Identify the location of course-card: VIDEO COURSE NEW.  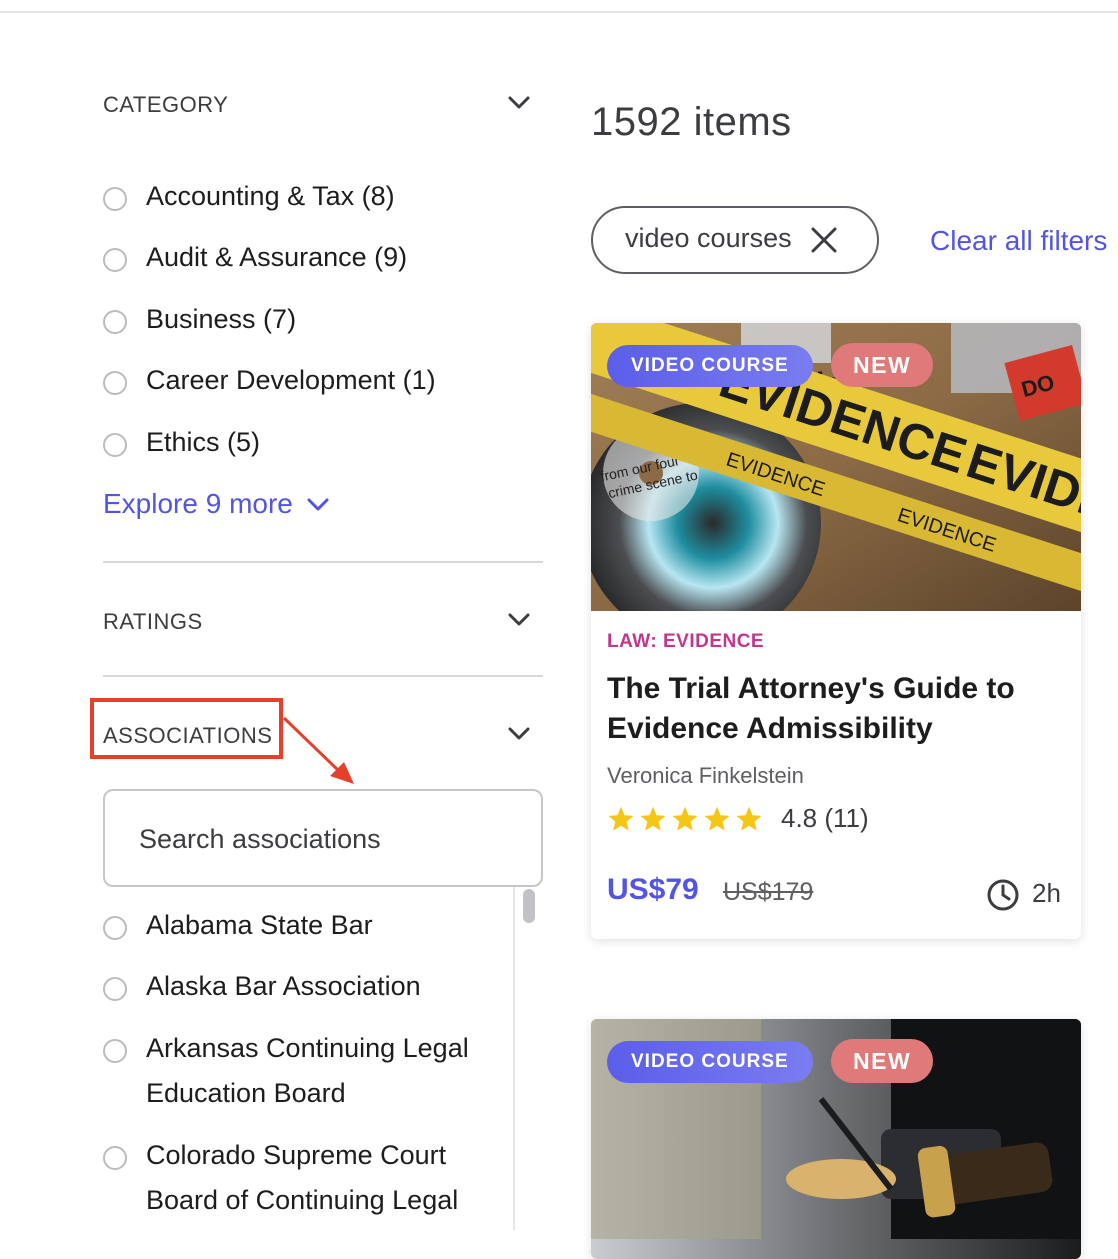
(836, 1139).